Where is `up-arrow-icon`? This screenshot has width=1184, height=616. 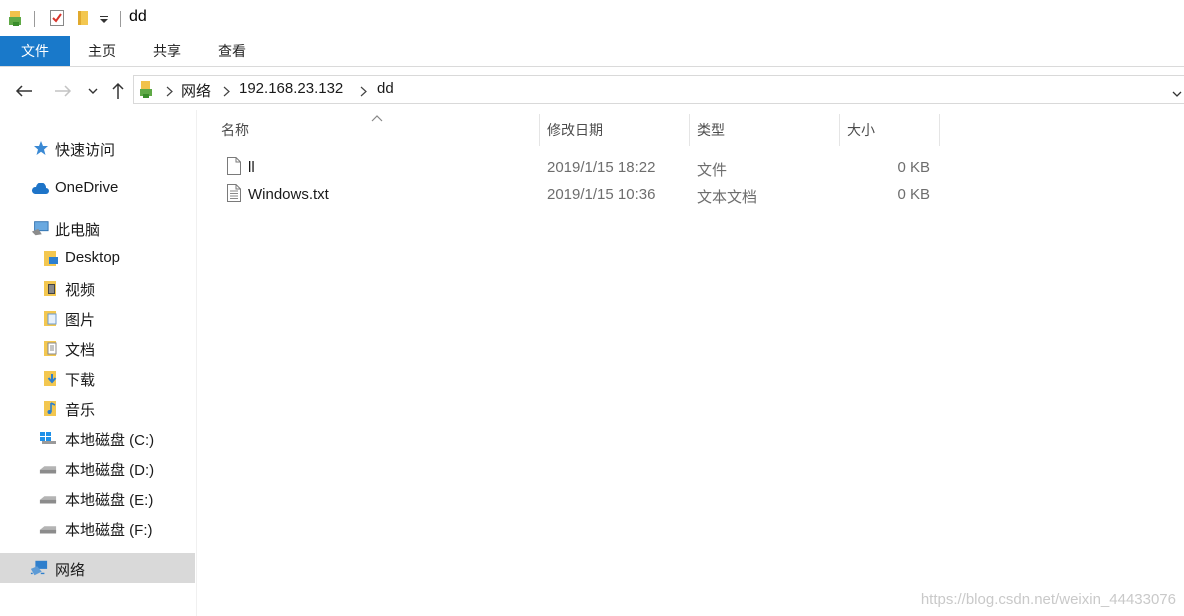 up-arrow-icon is located at coordinates (118, 90).